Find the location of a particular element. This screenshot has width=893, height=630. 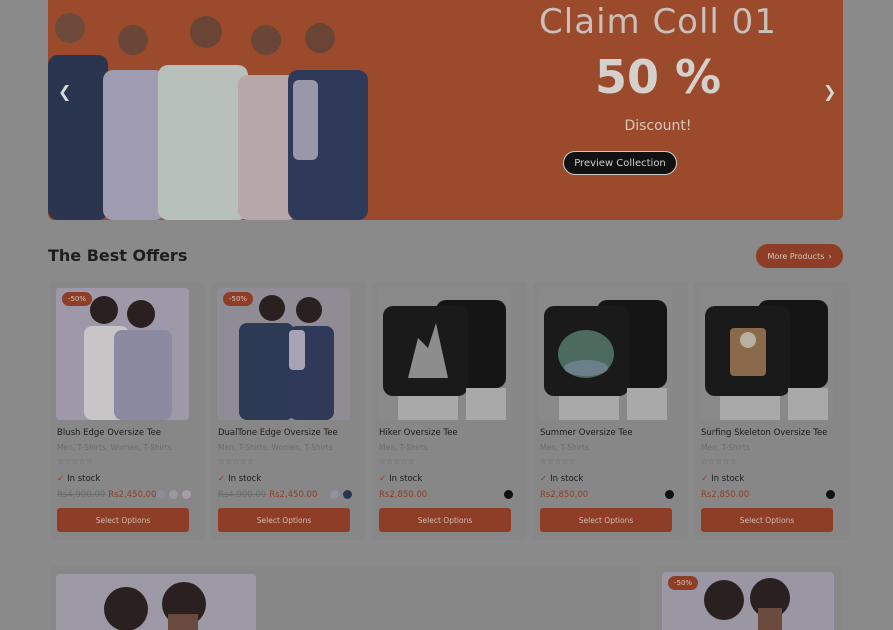

product-name: DualTone Edge Oversize Tee is located at coordinates (278, 433).